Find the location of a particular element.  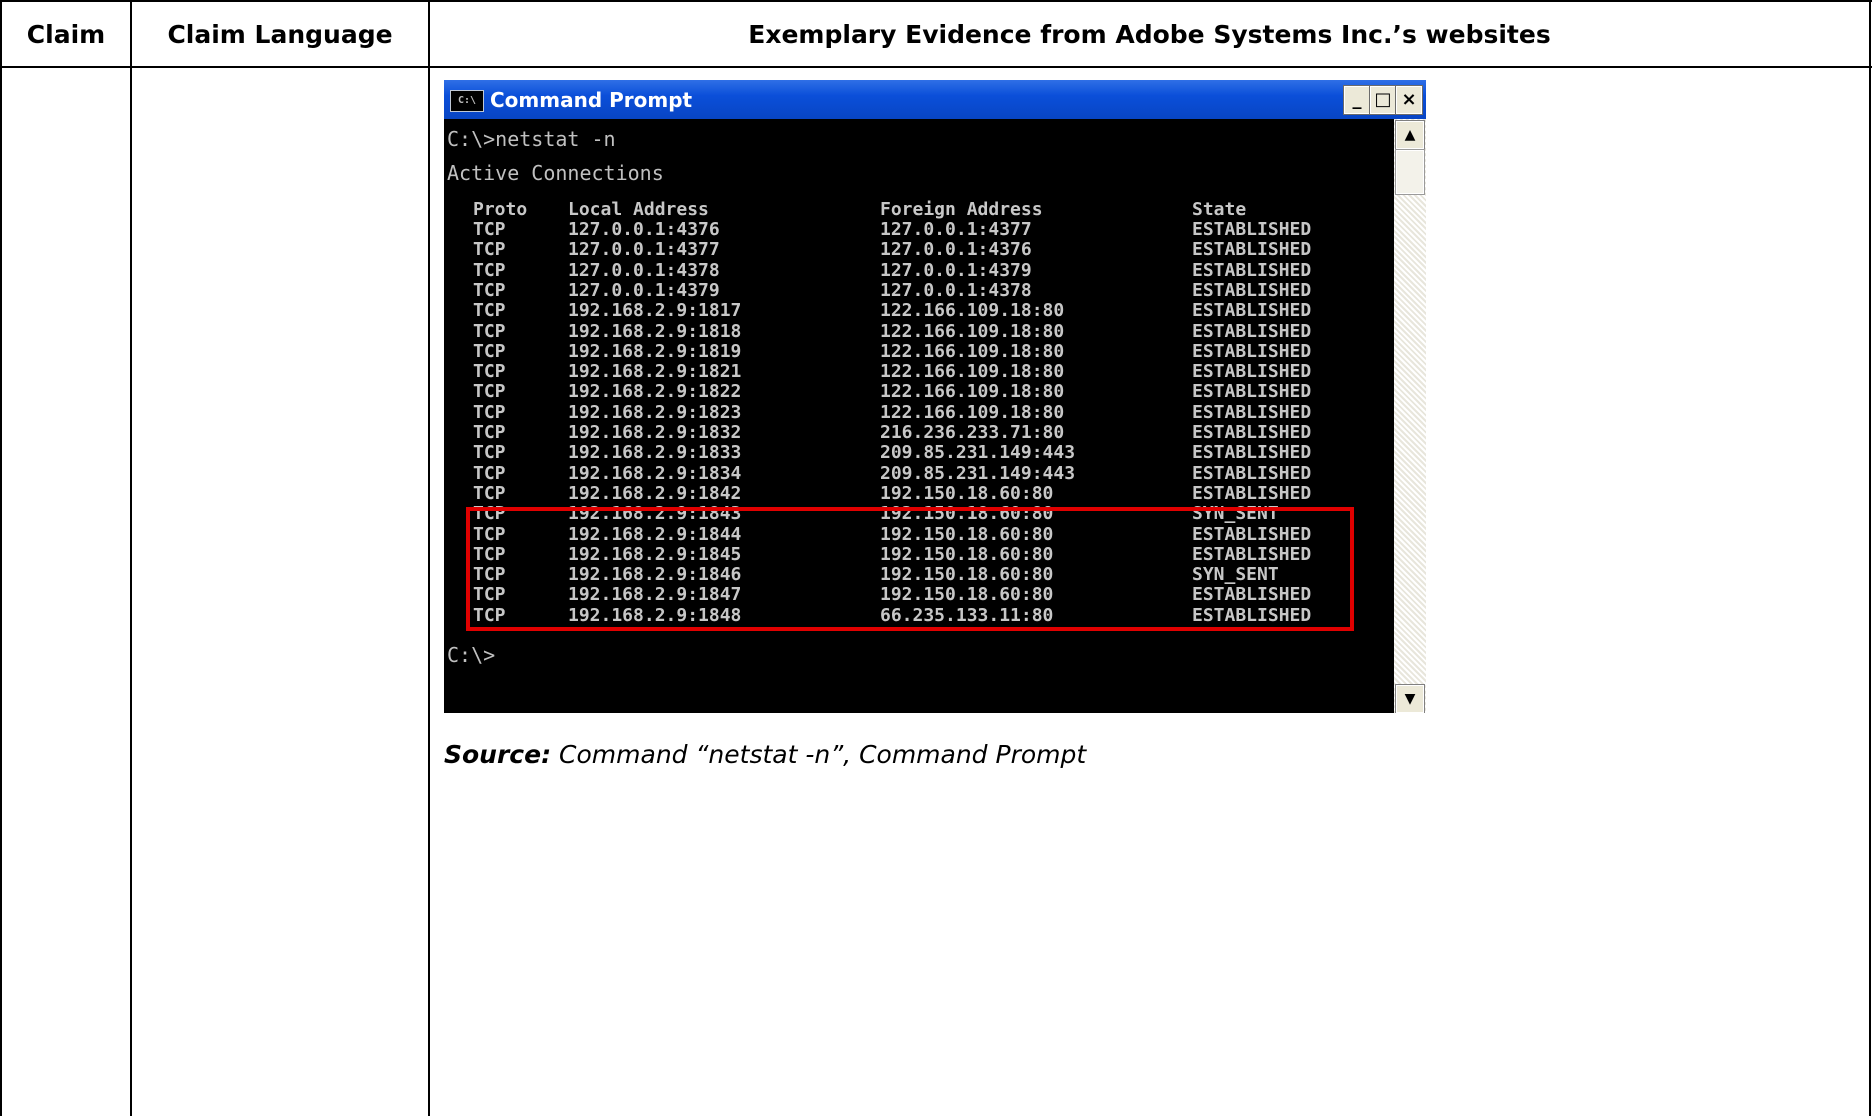

column-header-foreign-address: Foreign Address is located at coordinates (961, 209).